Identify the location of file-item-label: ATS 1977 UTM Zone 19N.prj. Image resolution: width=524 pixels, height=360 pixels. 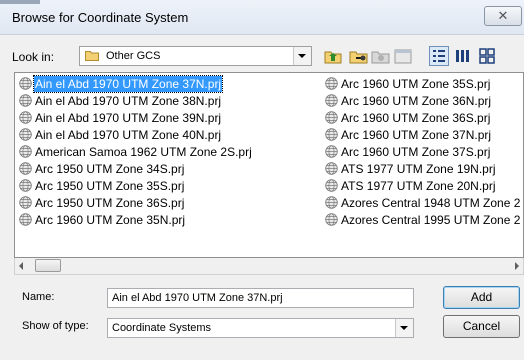
(418, 169).